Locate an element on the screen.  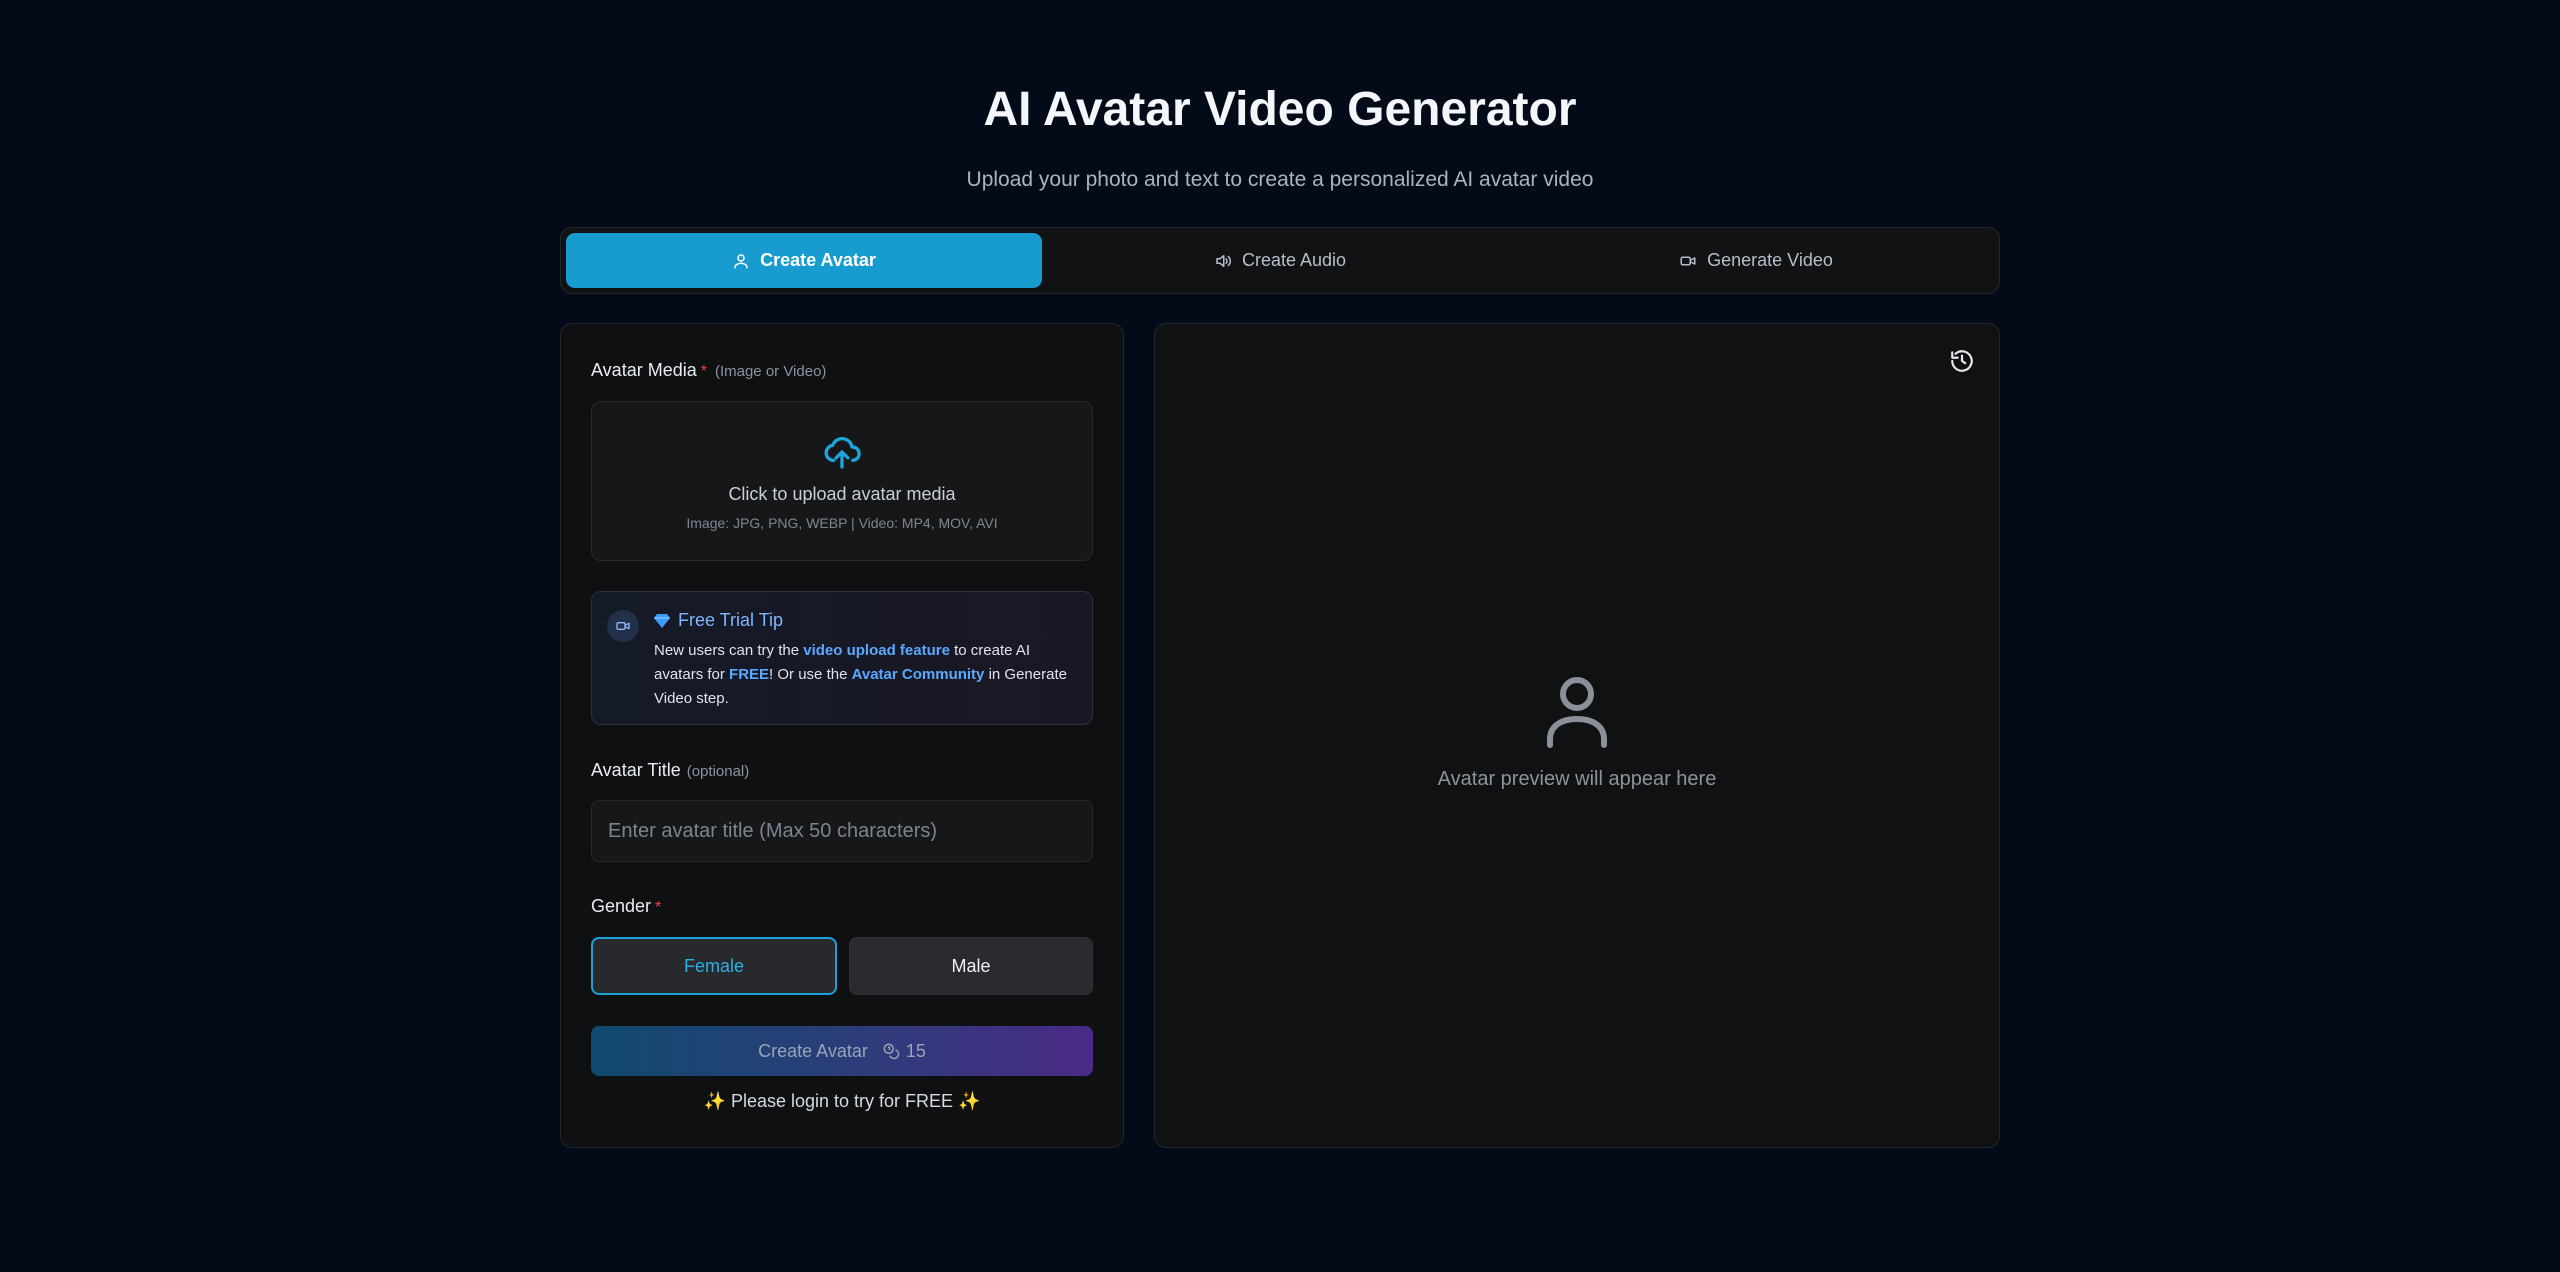
gender-options: Female Male is located at coordinates (842, 966).